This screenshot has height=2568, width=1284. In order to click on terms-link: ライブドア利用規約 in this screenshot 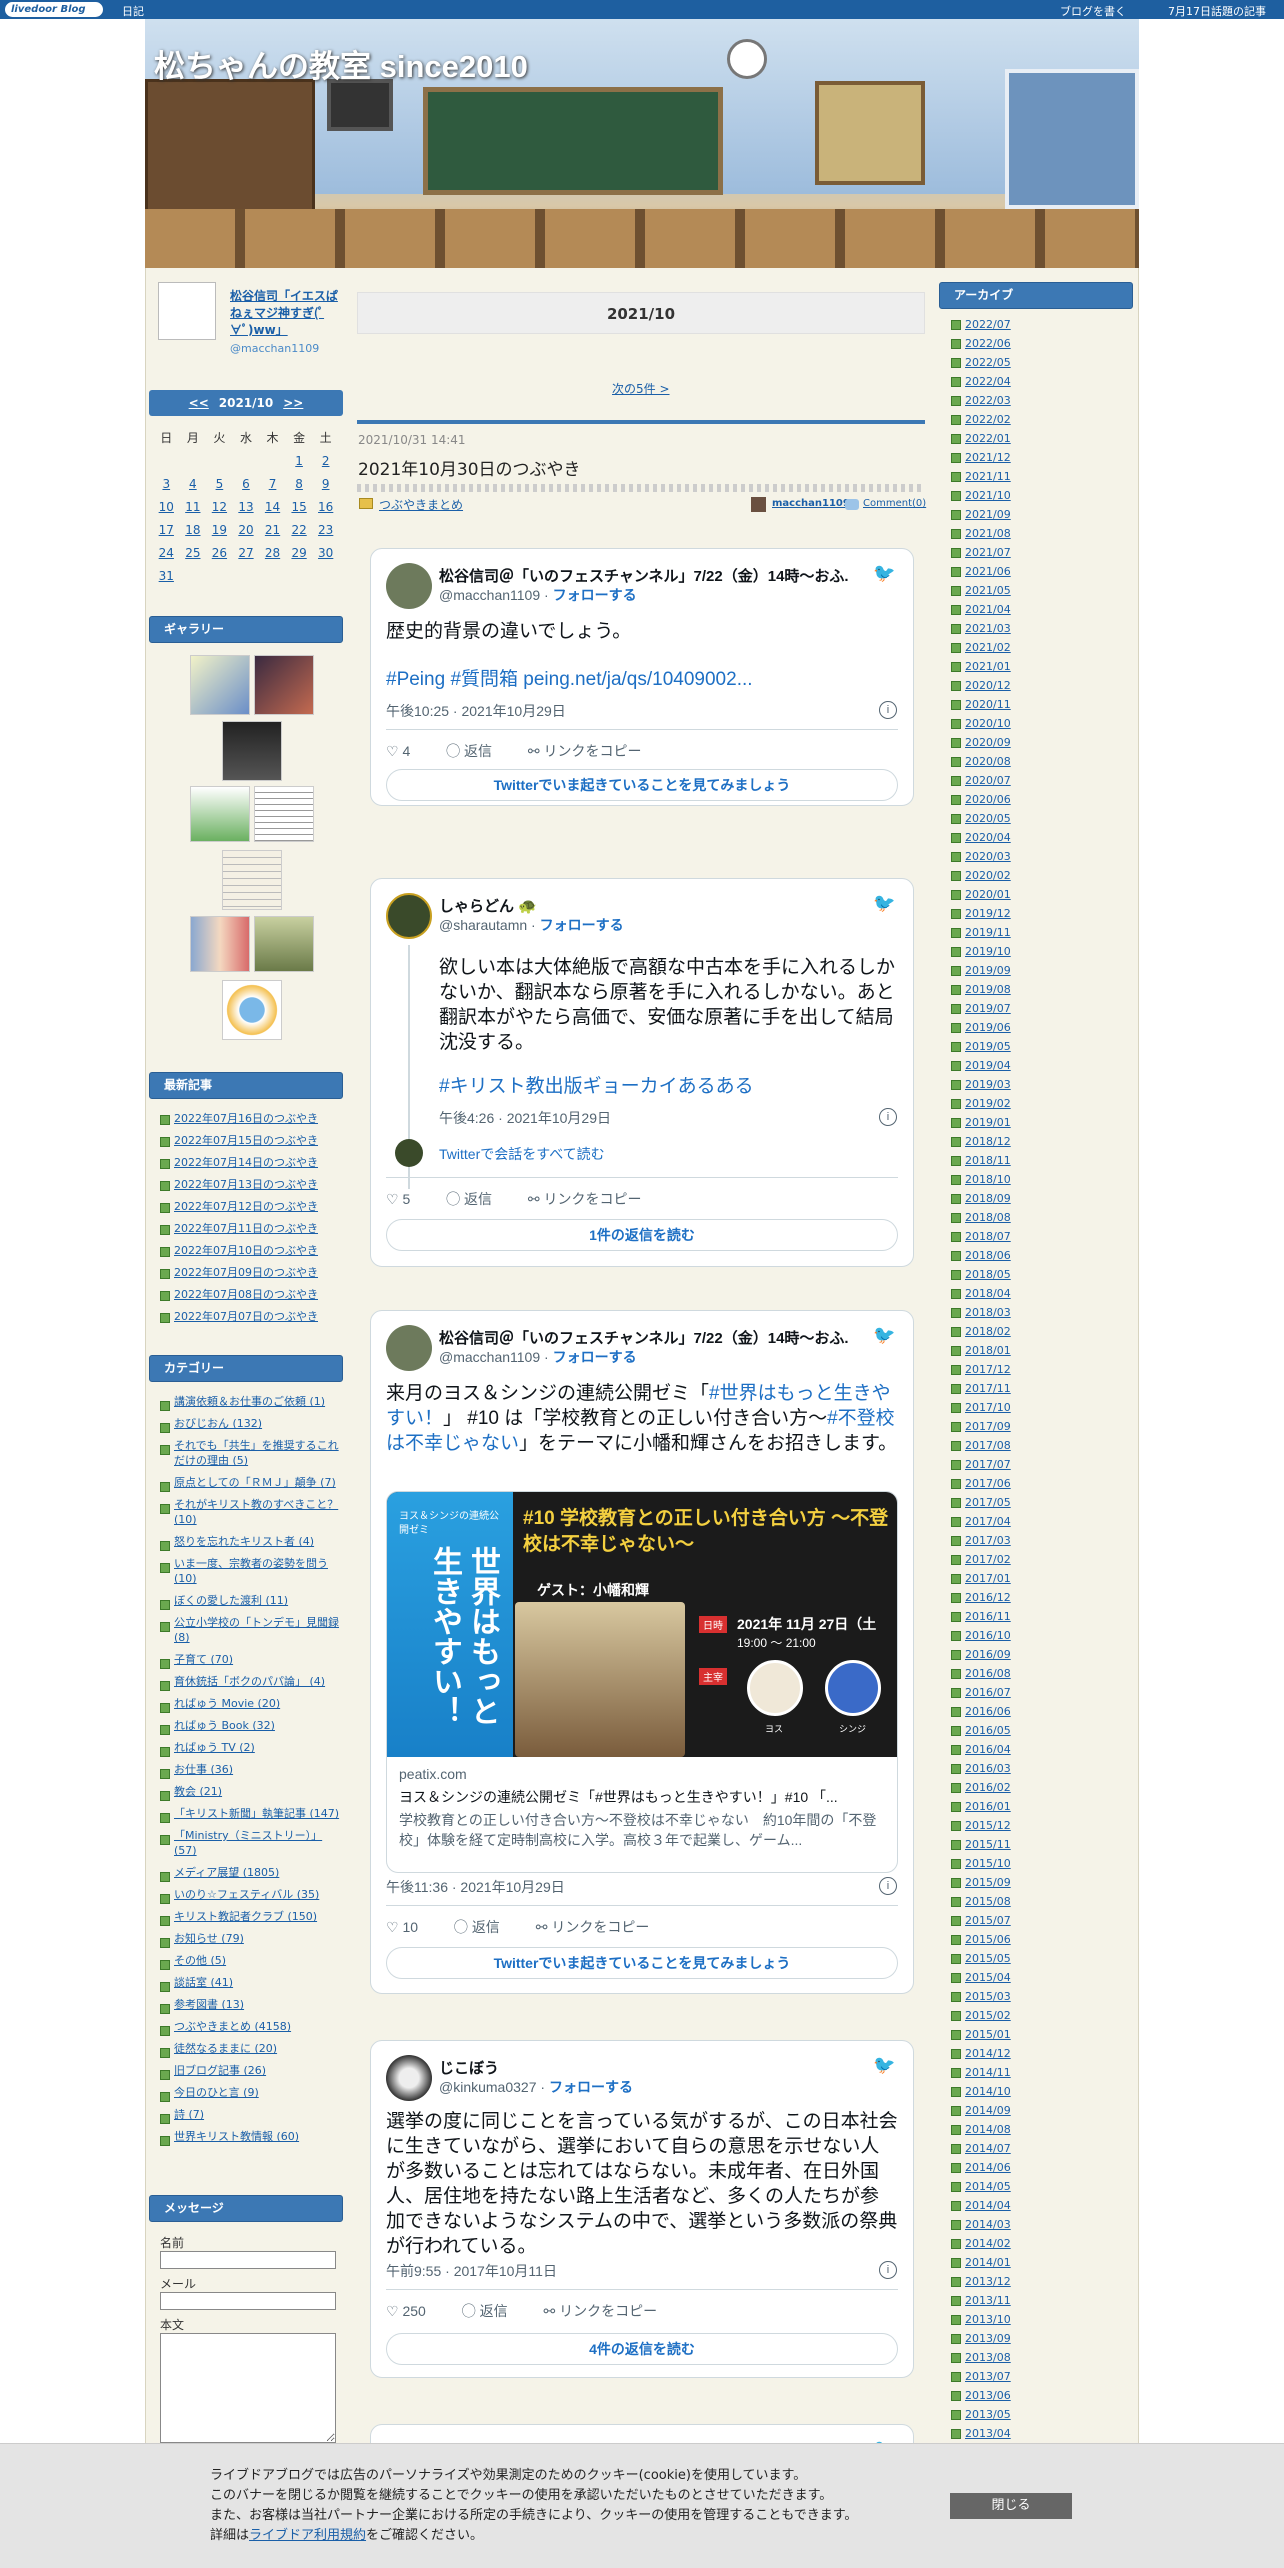, I will do `click(307, 2535)`.